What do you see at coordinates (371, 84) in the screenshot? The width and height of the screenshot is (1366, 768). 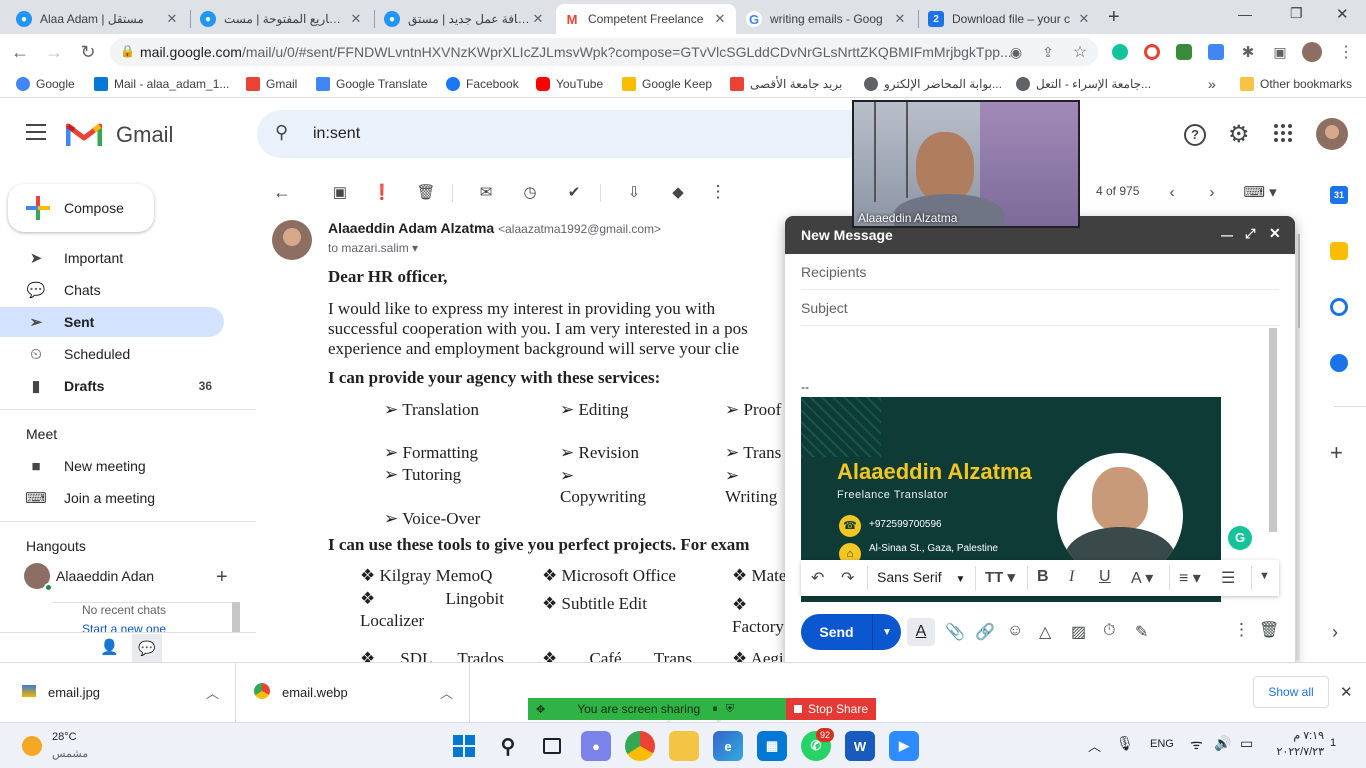 I see `bookmark-google-translate: Google Translate` at bounding box center [371, 84].